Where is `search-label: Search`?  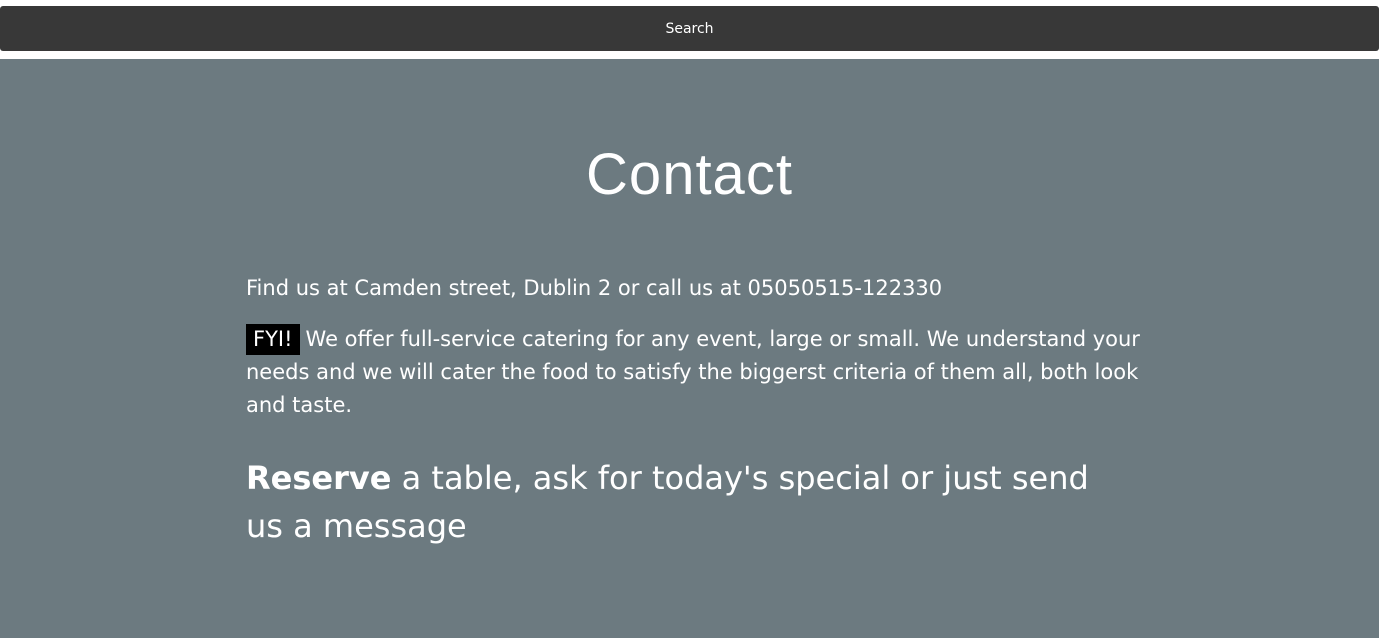
search-label: Search is located at coordinates (689, 28).